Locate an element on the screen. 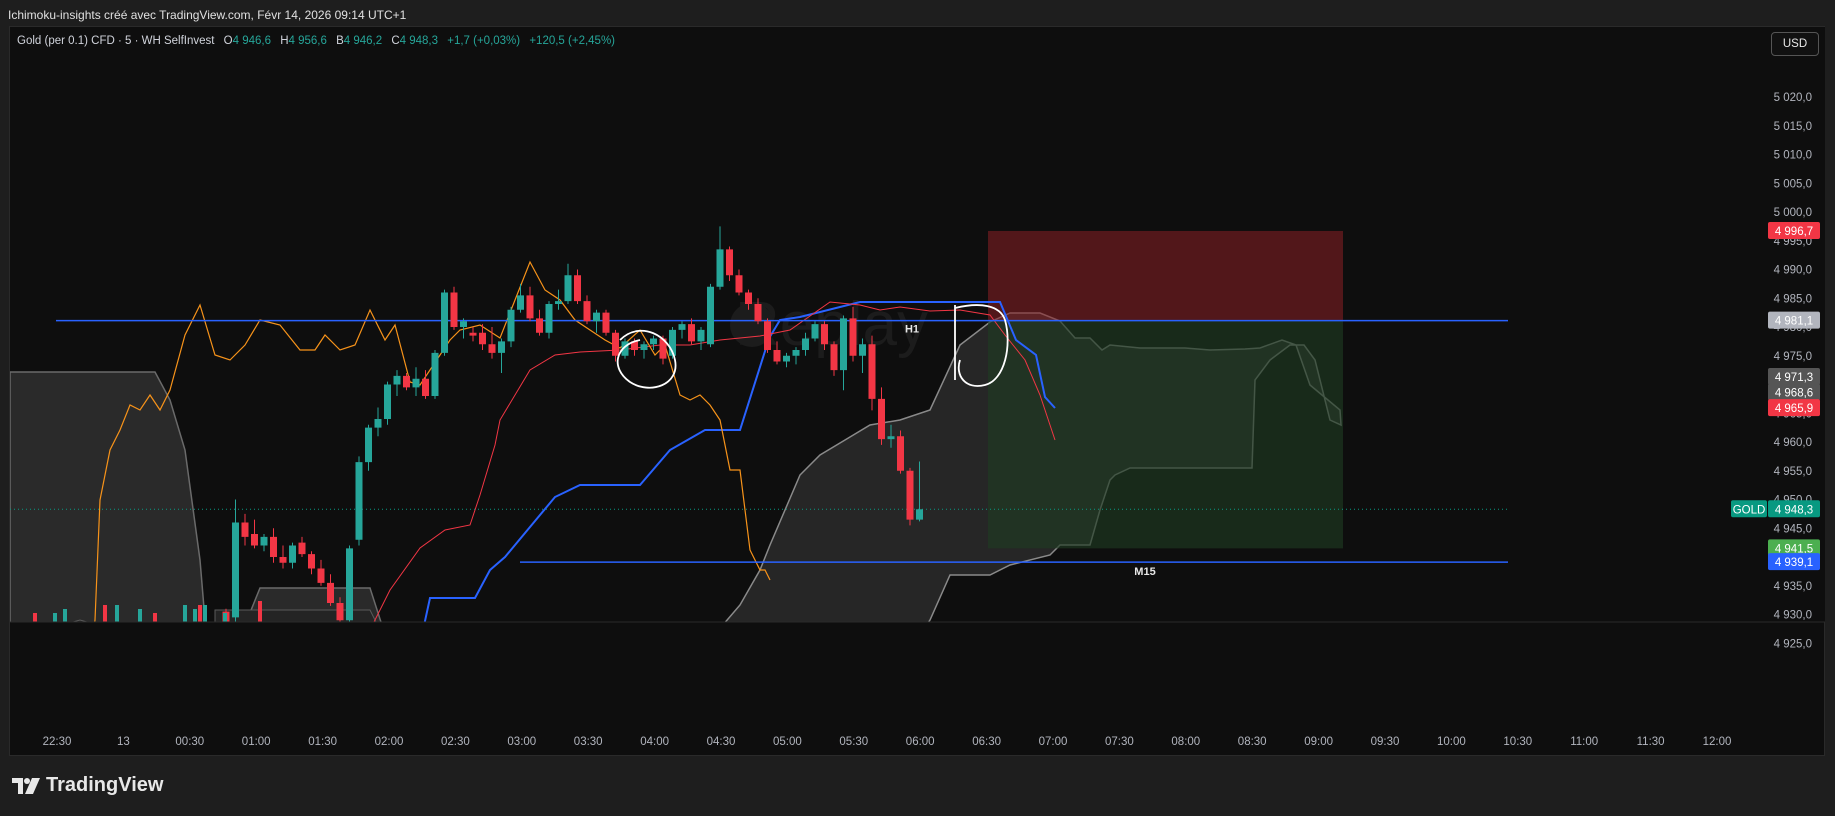 The height and width of the screenshot is (816, 1835). price-label-text: 4 965,9 is located at coordinates (1794, 409).